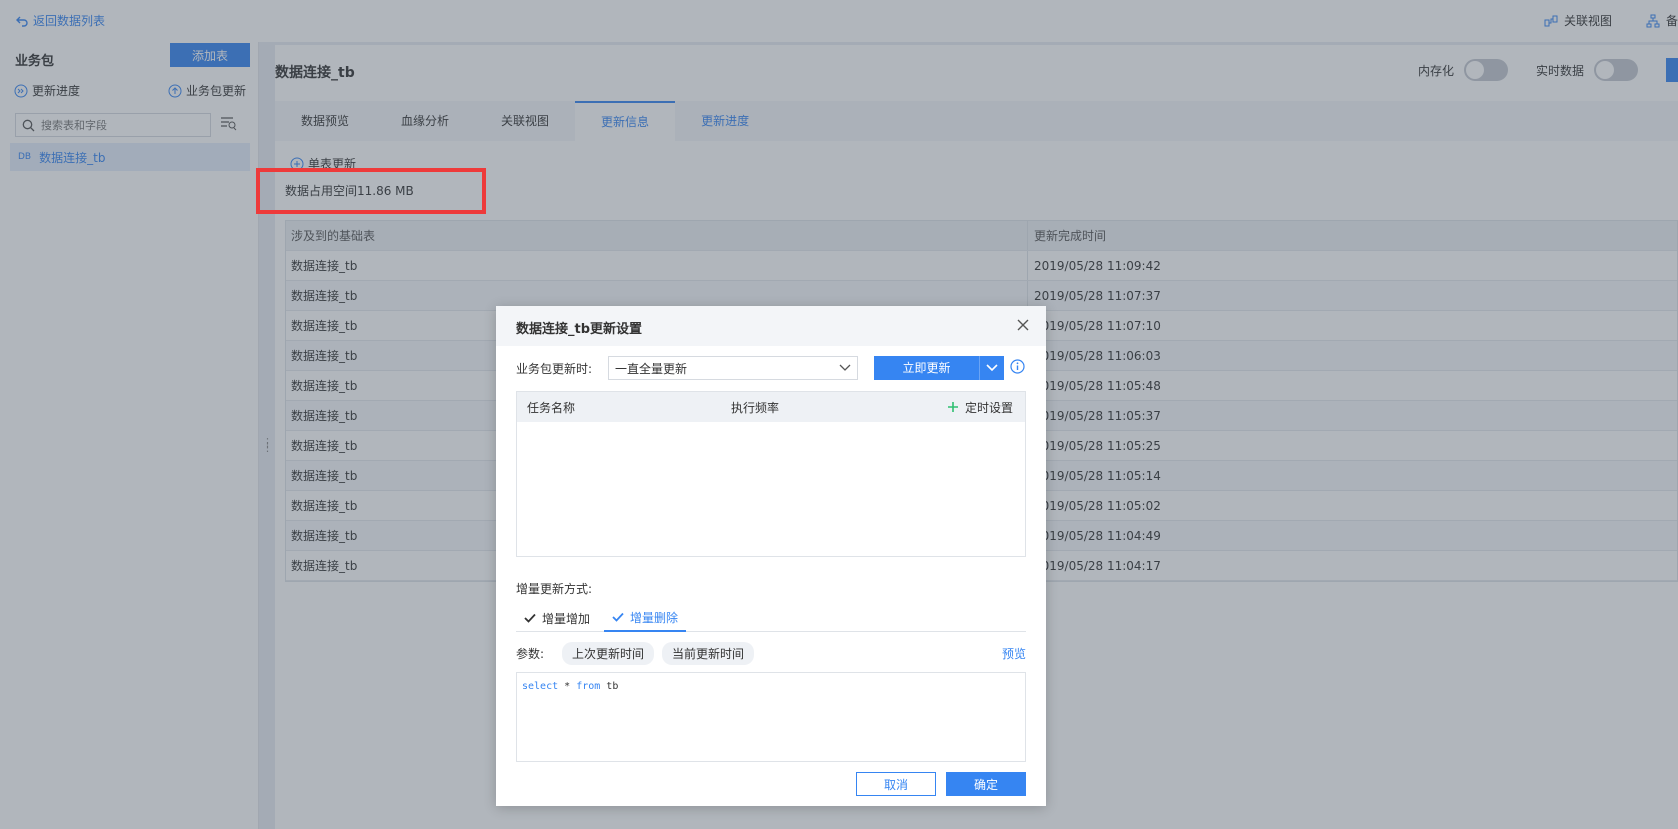 Image resolution: width=1678 pixels, height=829 pixels. I want to click on dialog-close-button, so click(1023, 325).